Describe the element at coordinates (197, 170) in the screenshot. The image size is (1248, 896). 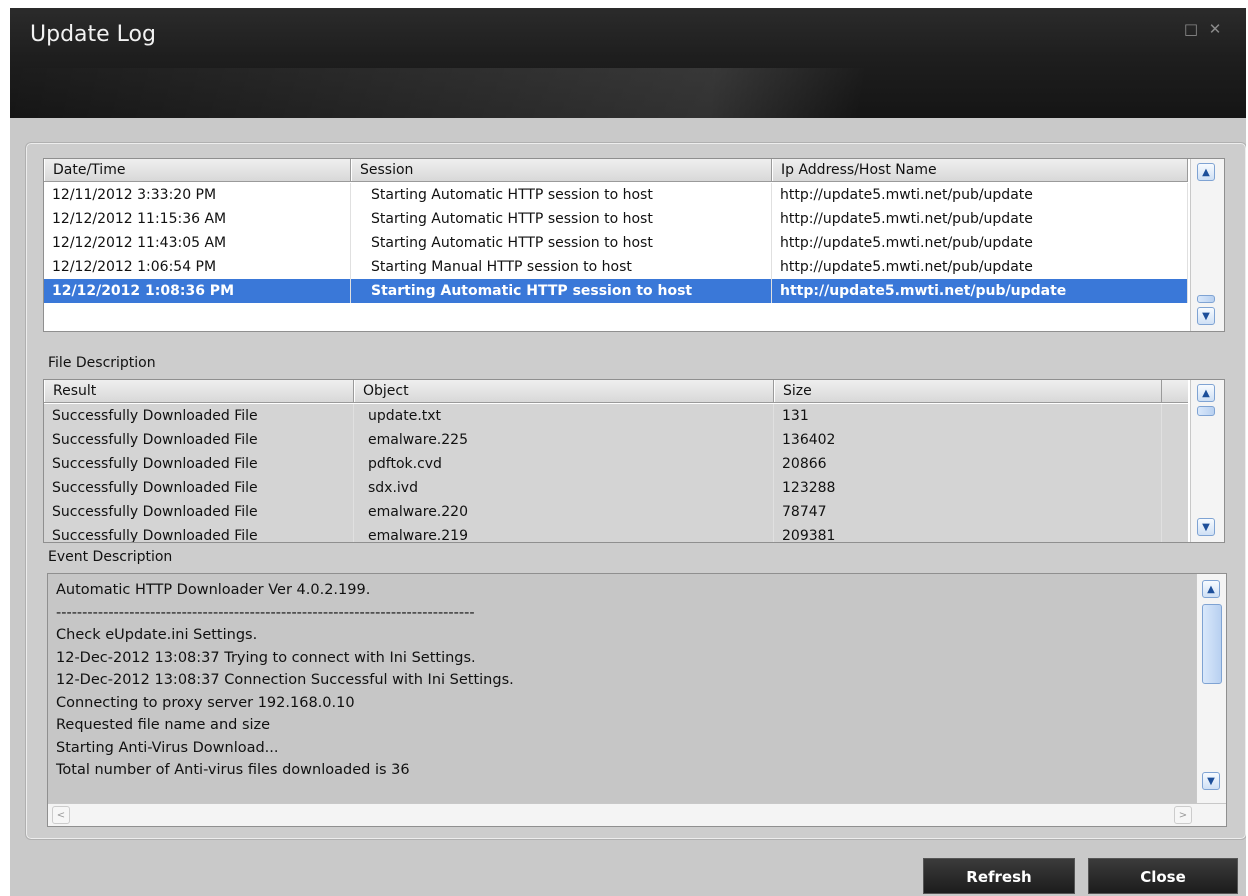
I see `column-header-datetime: Date/Time` at that location.